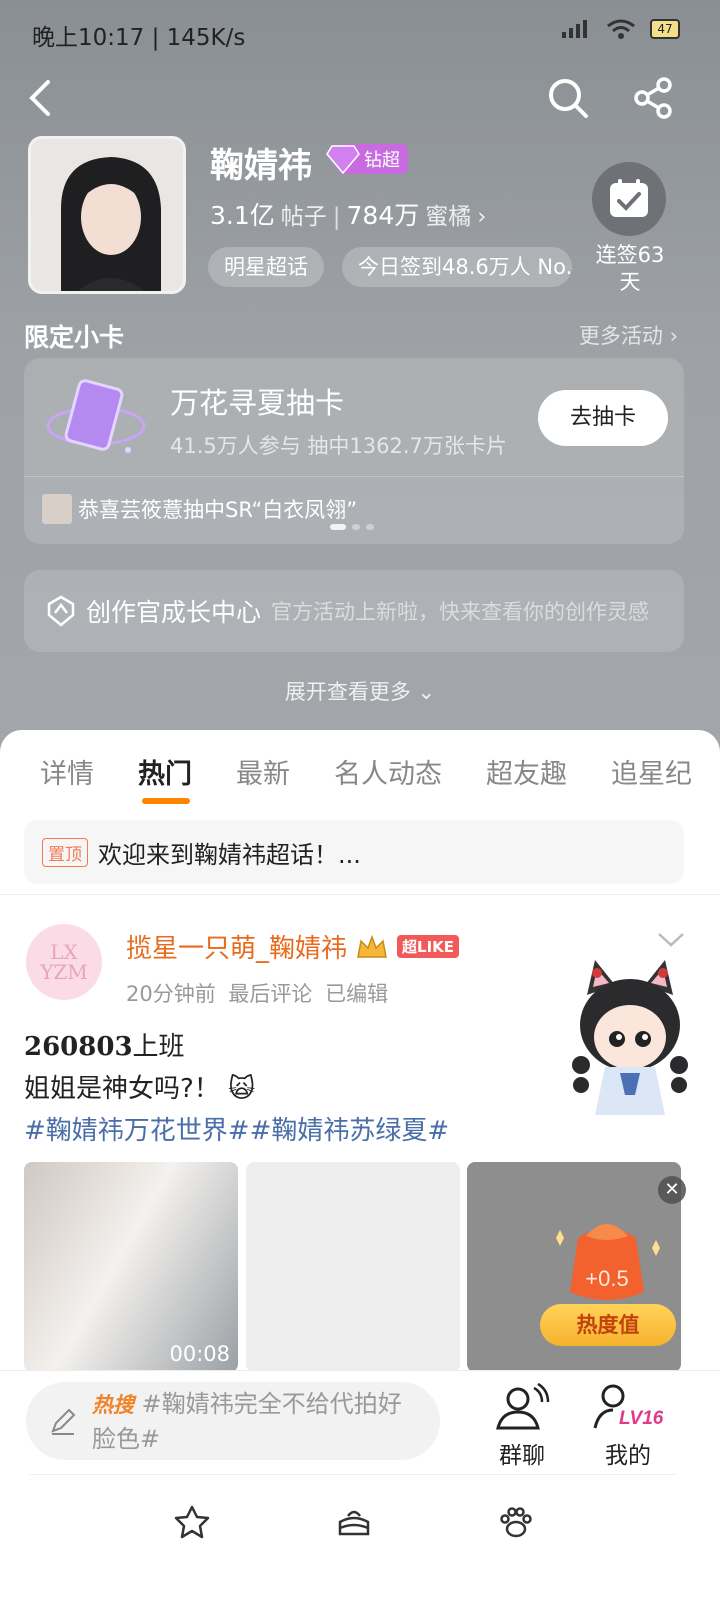 This screenshot has width=720, height=1600. What do you see at coordinates (139, 38) in the screenshot?
I see `status-time: 晚上10:17 | 145K/s` at bounding box center [139, 38].